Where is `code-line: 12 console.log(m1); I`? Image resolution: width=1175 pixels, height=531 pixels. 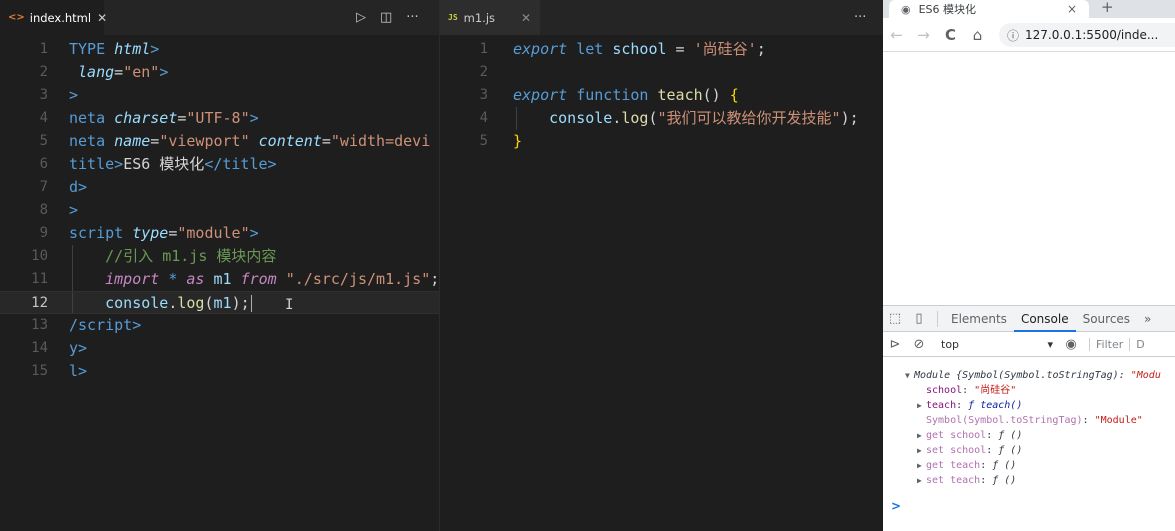
code-line: 12 console.log(m1); I is located at coordinates (219, 302).